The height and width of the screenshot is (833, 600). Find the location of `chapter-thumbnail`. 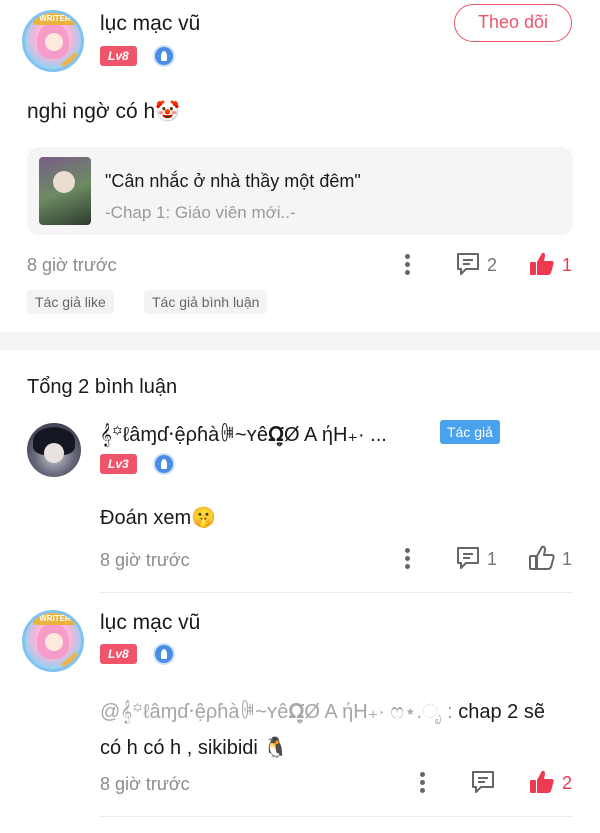

chapter-thumbnail is located at coordinates (65, 191).